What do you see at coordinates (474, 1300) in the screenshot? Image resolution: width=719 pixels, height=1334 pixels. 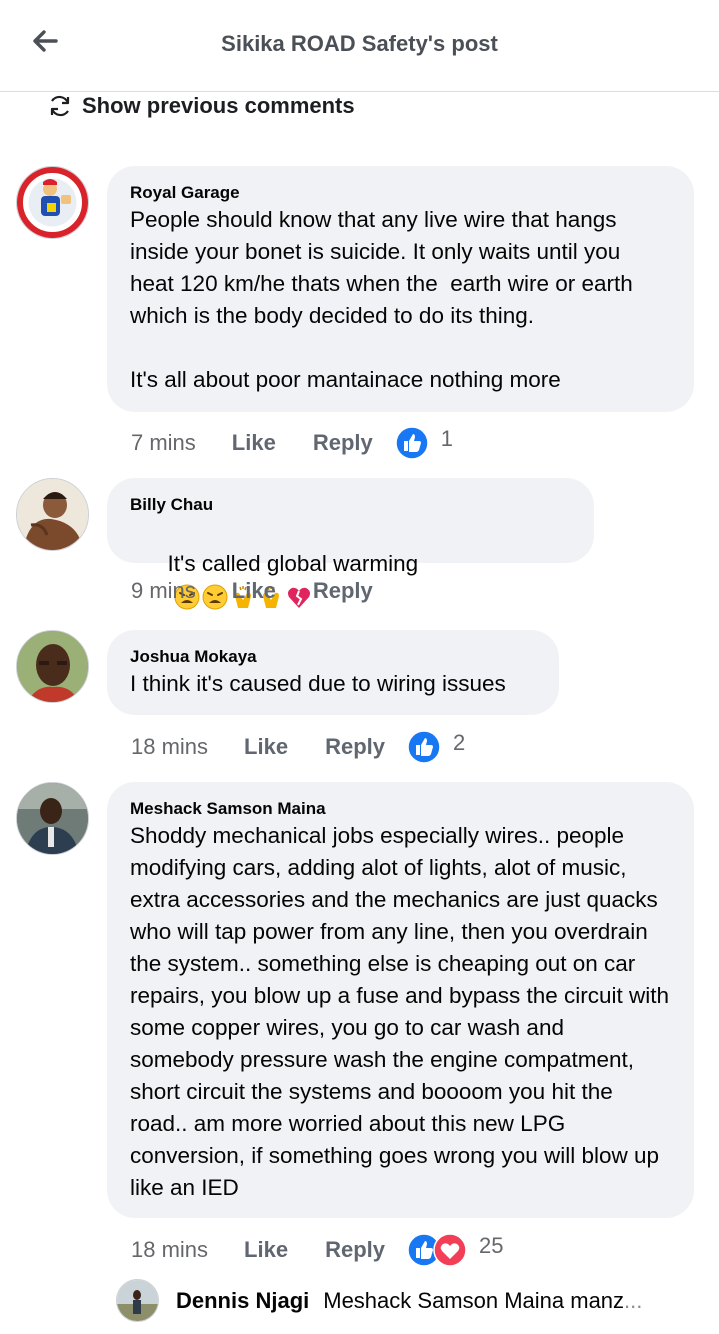 I see `reply-text: Meshack Samson Maina manz` at bounding box center [474, 1300].